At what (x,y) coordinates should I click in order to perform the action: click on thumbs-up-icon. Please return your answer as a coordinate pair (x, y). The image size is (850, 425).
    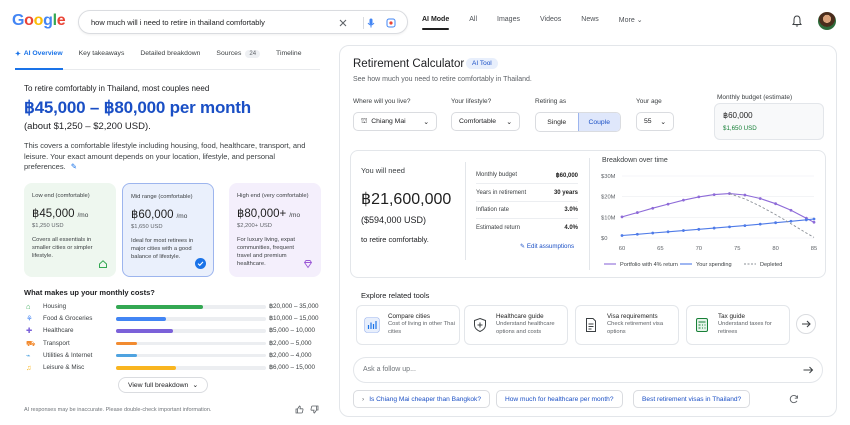
    Looking at the image, I should click on (299, 409).